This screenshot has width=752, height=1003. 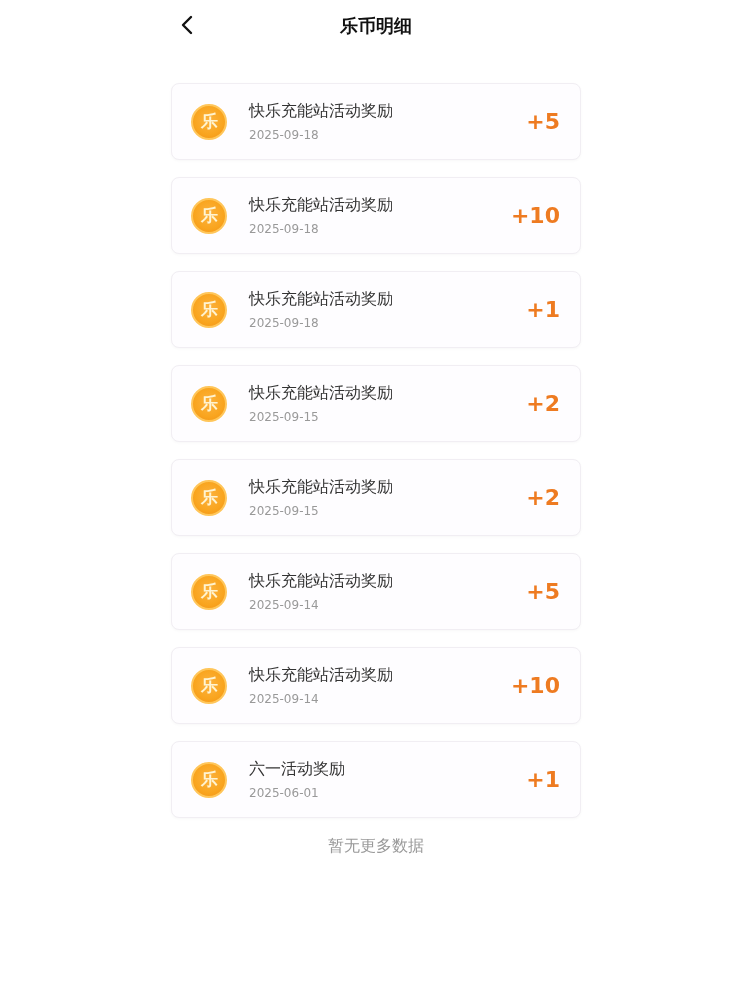 What do you see at coordinates (376, 26) in the screenshot?
I see `page-title: 乐币明细` at bounding box center [376, 26].